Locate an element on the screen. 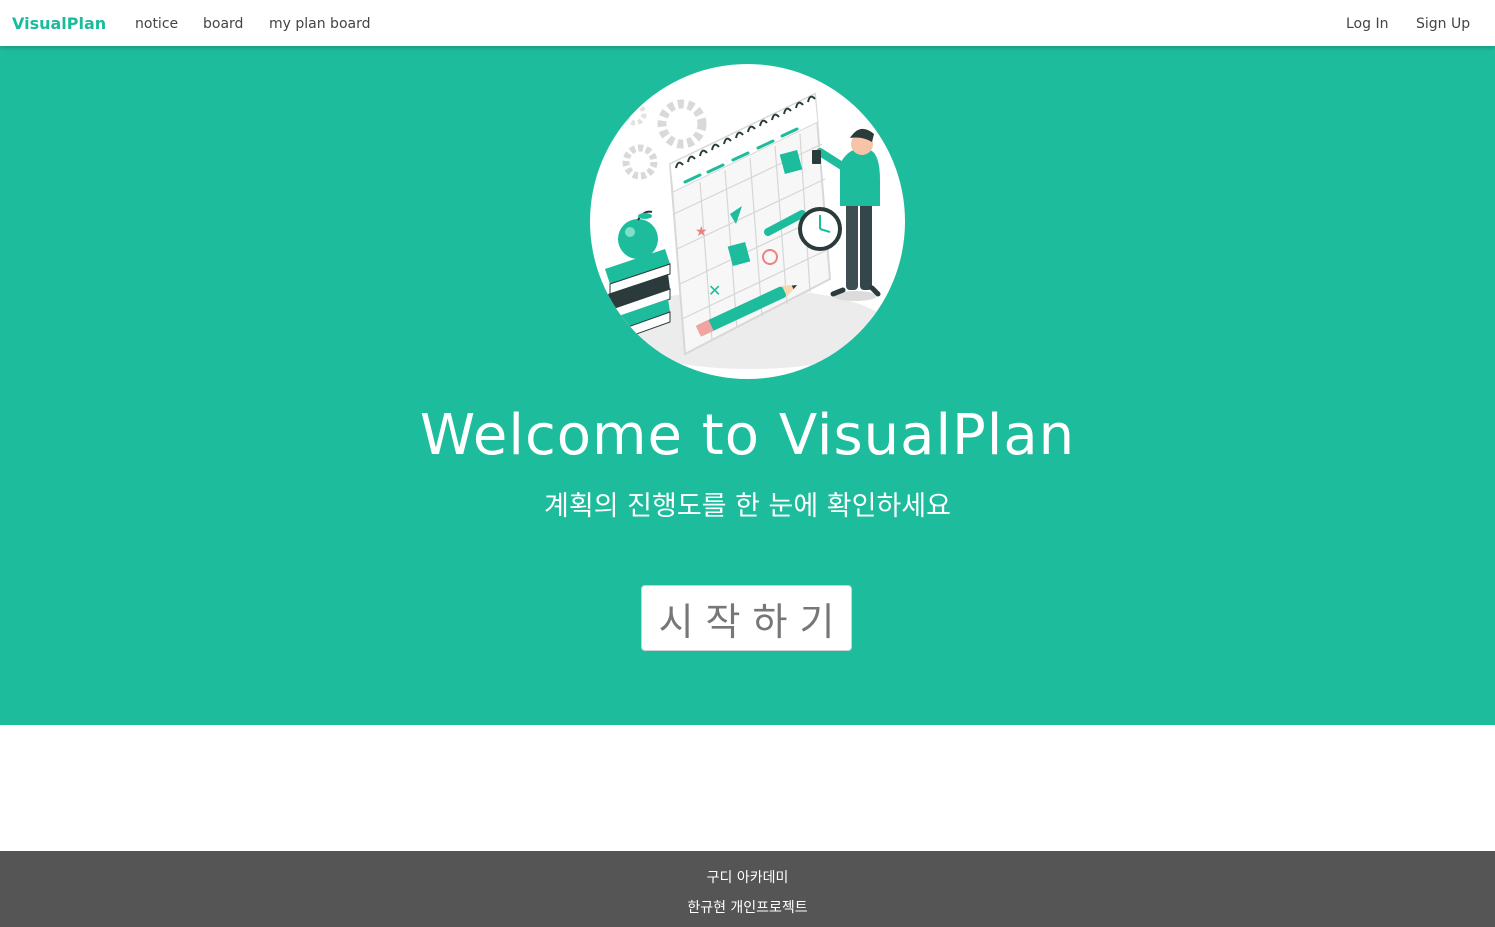 This screenshot has height=927, width=1495. footer: 구디 아카데미 한규현 개인프로젝트 is located at coordinates (747, 889).